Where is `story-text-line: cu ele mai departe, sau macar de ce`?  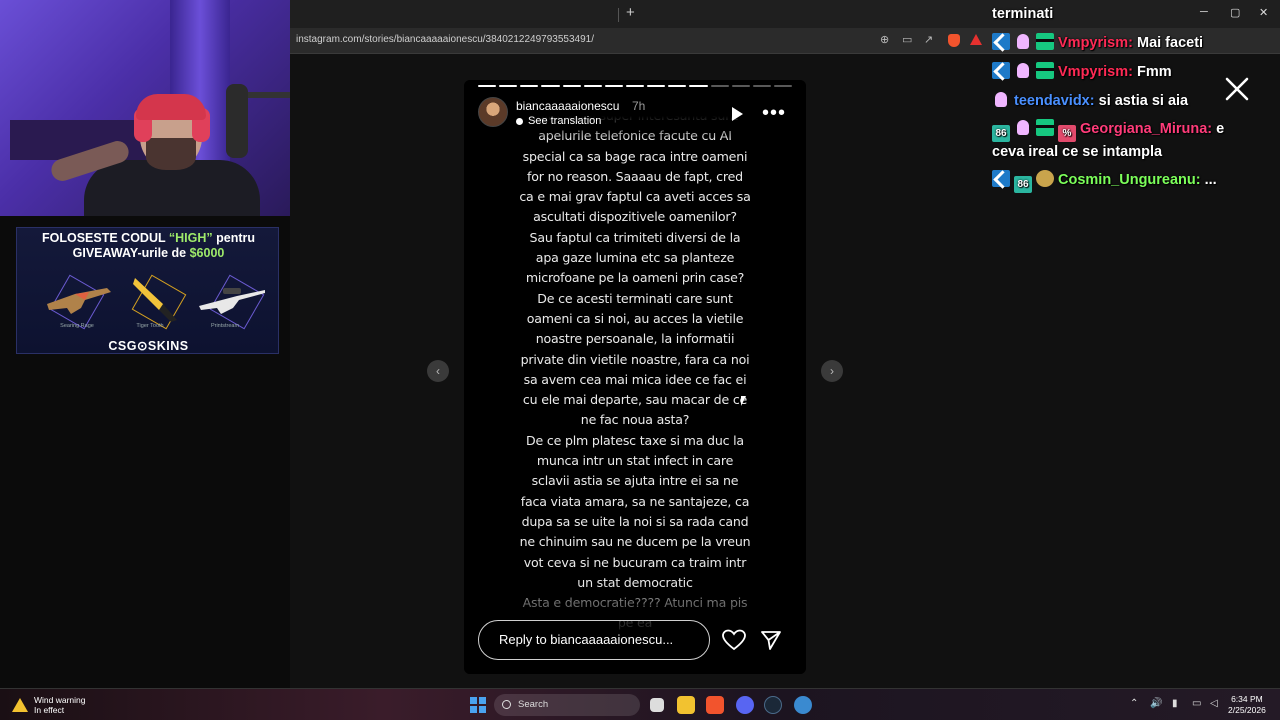
story-text-line: cu ele mai departe, sau macar de ce is located at coordinates (635, 400).